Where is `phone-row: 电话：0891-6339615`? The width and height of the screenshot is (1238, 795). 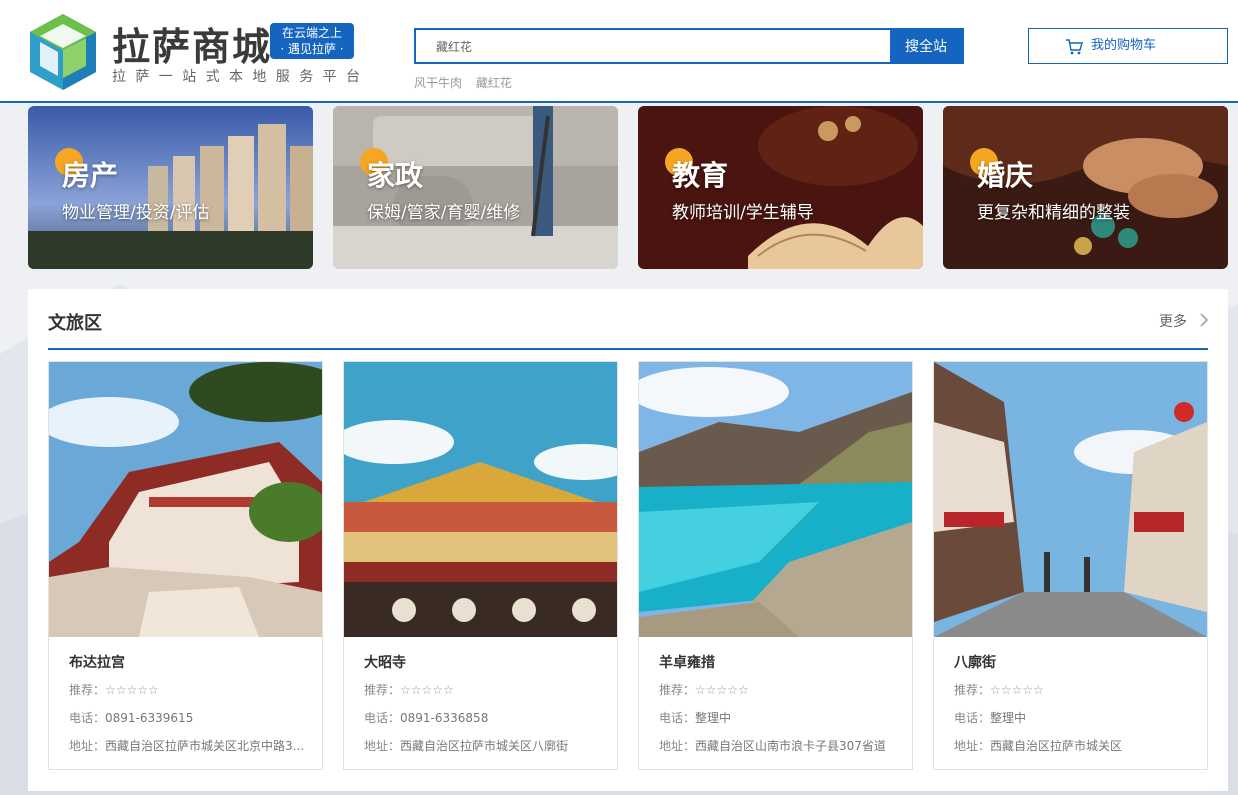
phone-row: 电话：0891-6339615 is located at coordinates (189, 717).